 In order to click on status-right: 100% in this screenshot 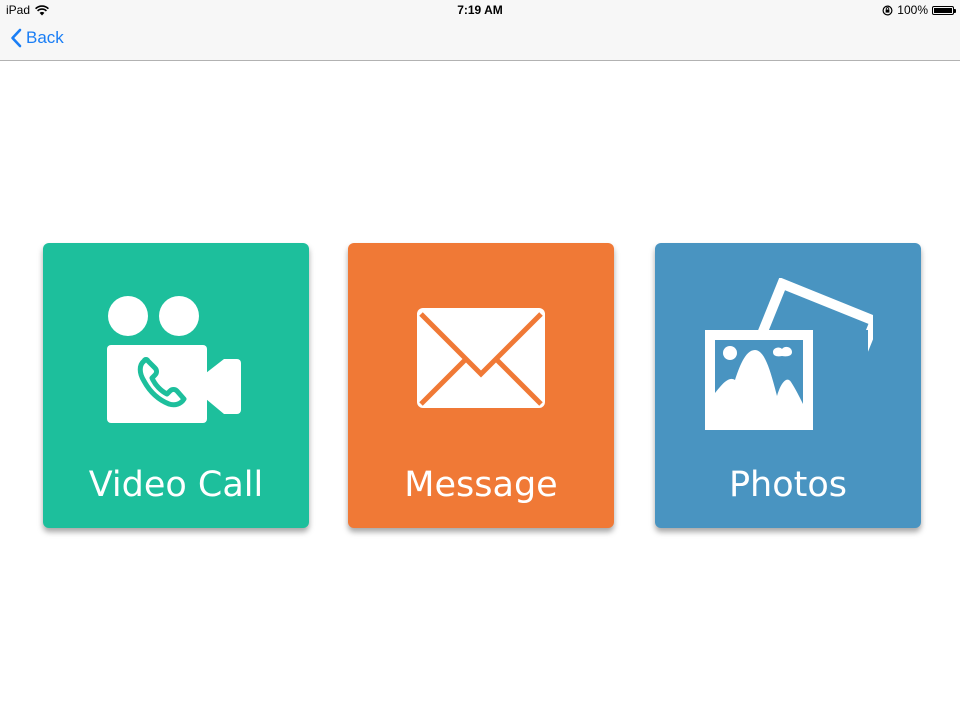, I will do `click(919, 10)`.